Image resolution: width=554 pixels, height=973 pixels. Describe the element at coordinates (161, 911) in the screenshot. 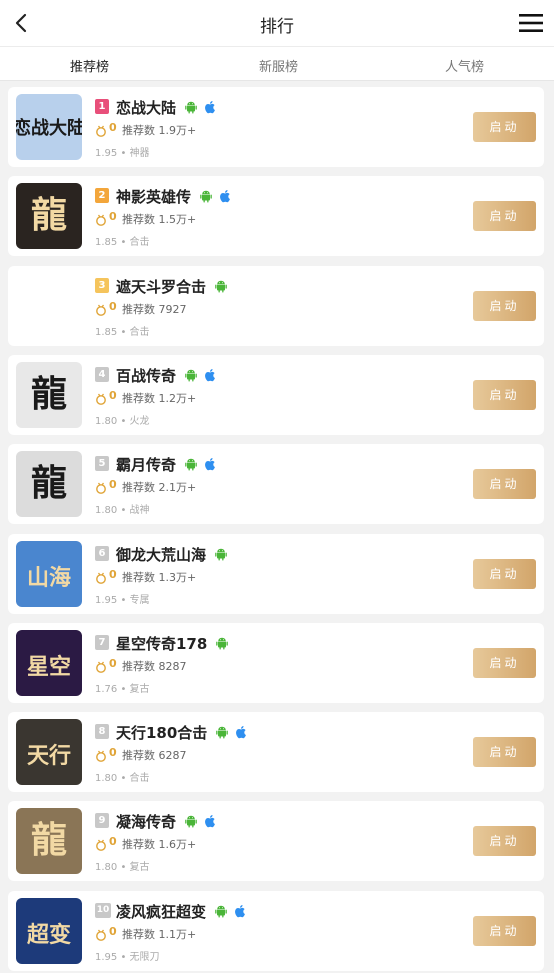

I see `game-name: 凌风疯狂超变` at that location.